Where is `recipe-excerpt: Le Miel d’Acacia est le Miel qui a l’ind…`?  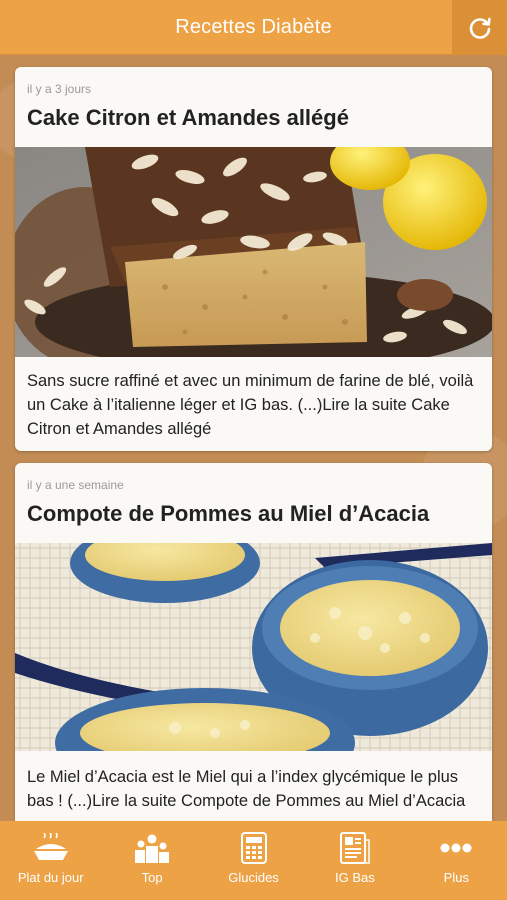
recipe-excerpt: Le Miel d’Acacia est le Miel qui a l’ind… is located at coordinates (257, 789).